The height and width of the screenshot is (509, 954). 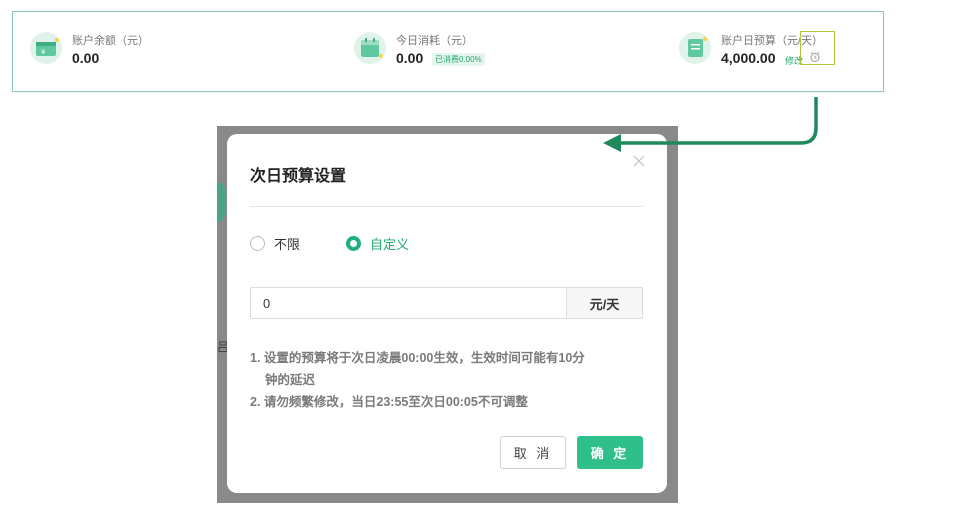 What do you see at coordinates (610, 452) in the screenshot?
I see `confirm-button: 确 定` at bounding box center [610, 452].